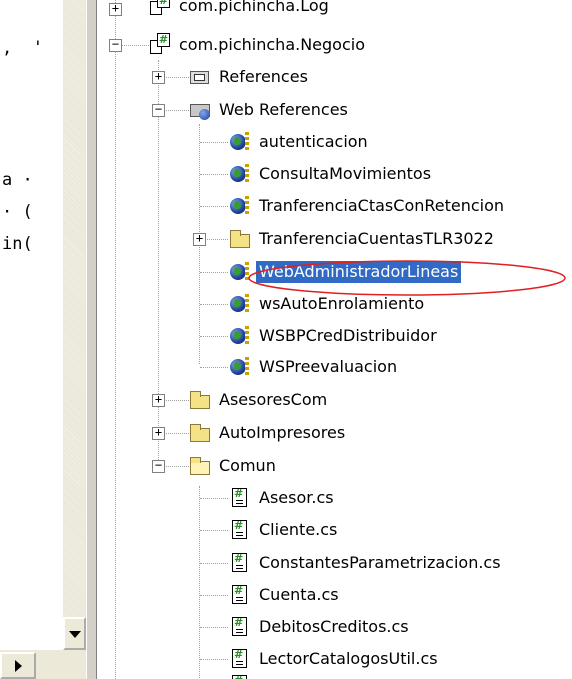 This screenshot has height=679, width=572. What do you see at coordinates (200, 466) in the screenshot?
I see `open-folder-icon` at bounding box center [200, 466].